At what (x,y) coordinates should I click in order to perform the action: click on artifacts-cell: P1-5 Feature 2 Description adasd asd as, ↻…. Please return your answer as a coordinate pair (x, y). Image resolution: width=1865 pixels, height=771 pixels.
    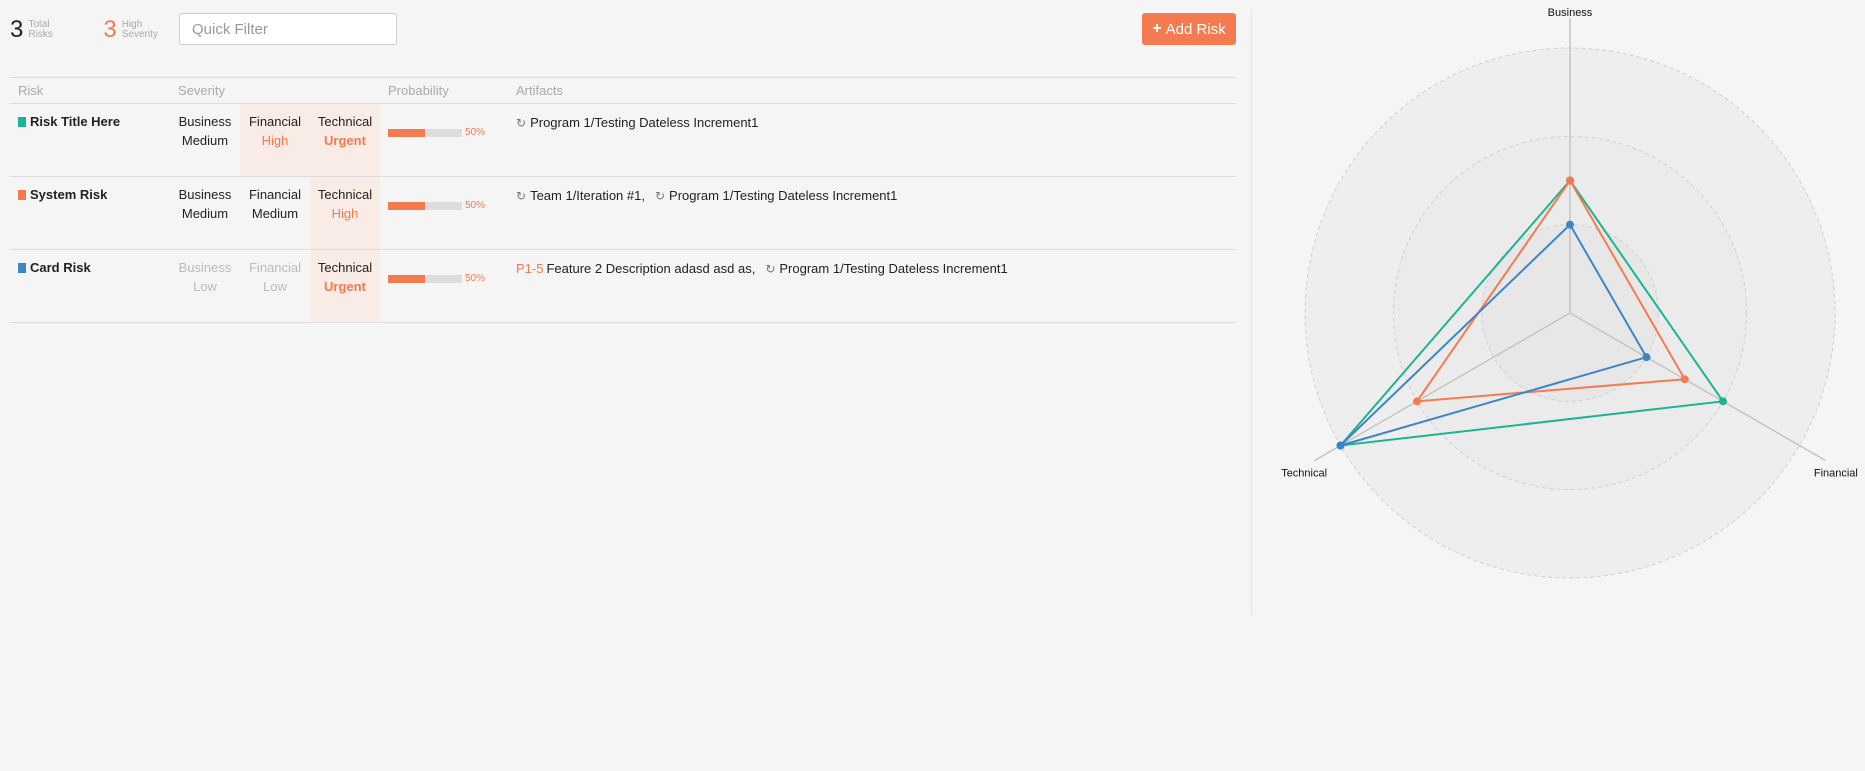
    Looking at the image, I should click on (872, 286).